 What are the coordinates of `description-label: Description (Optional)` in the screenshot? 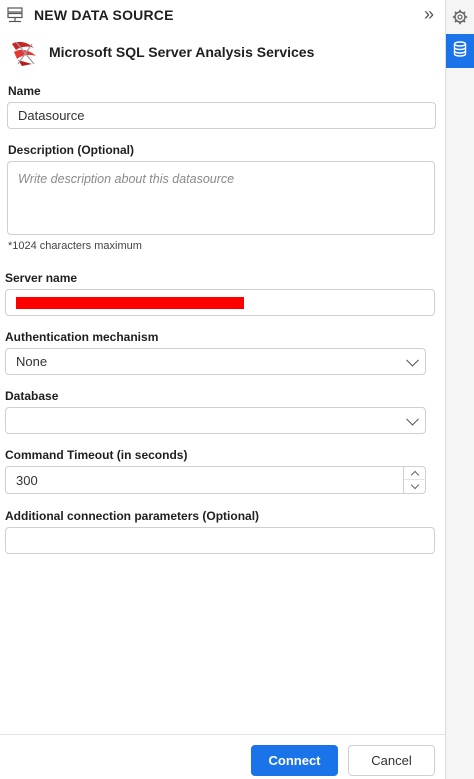 It's located at (71, 150).